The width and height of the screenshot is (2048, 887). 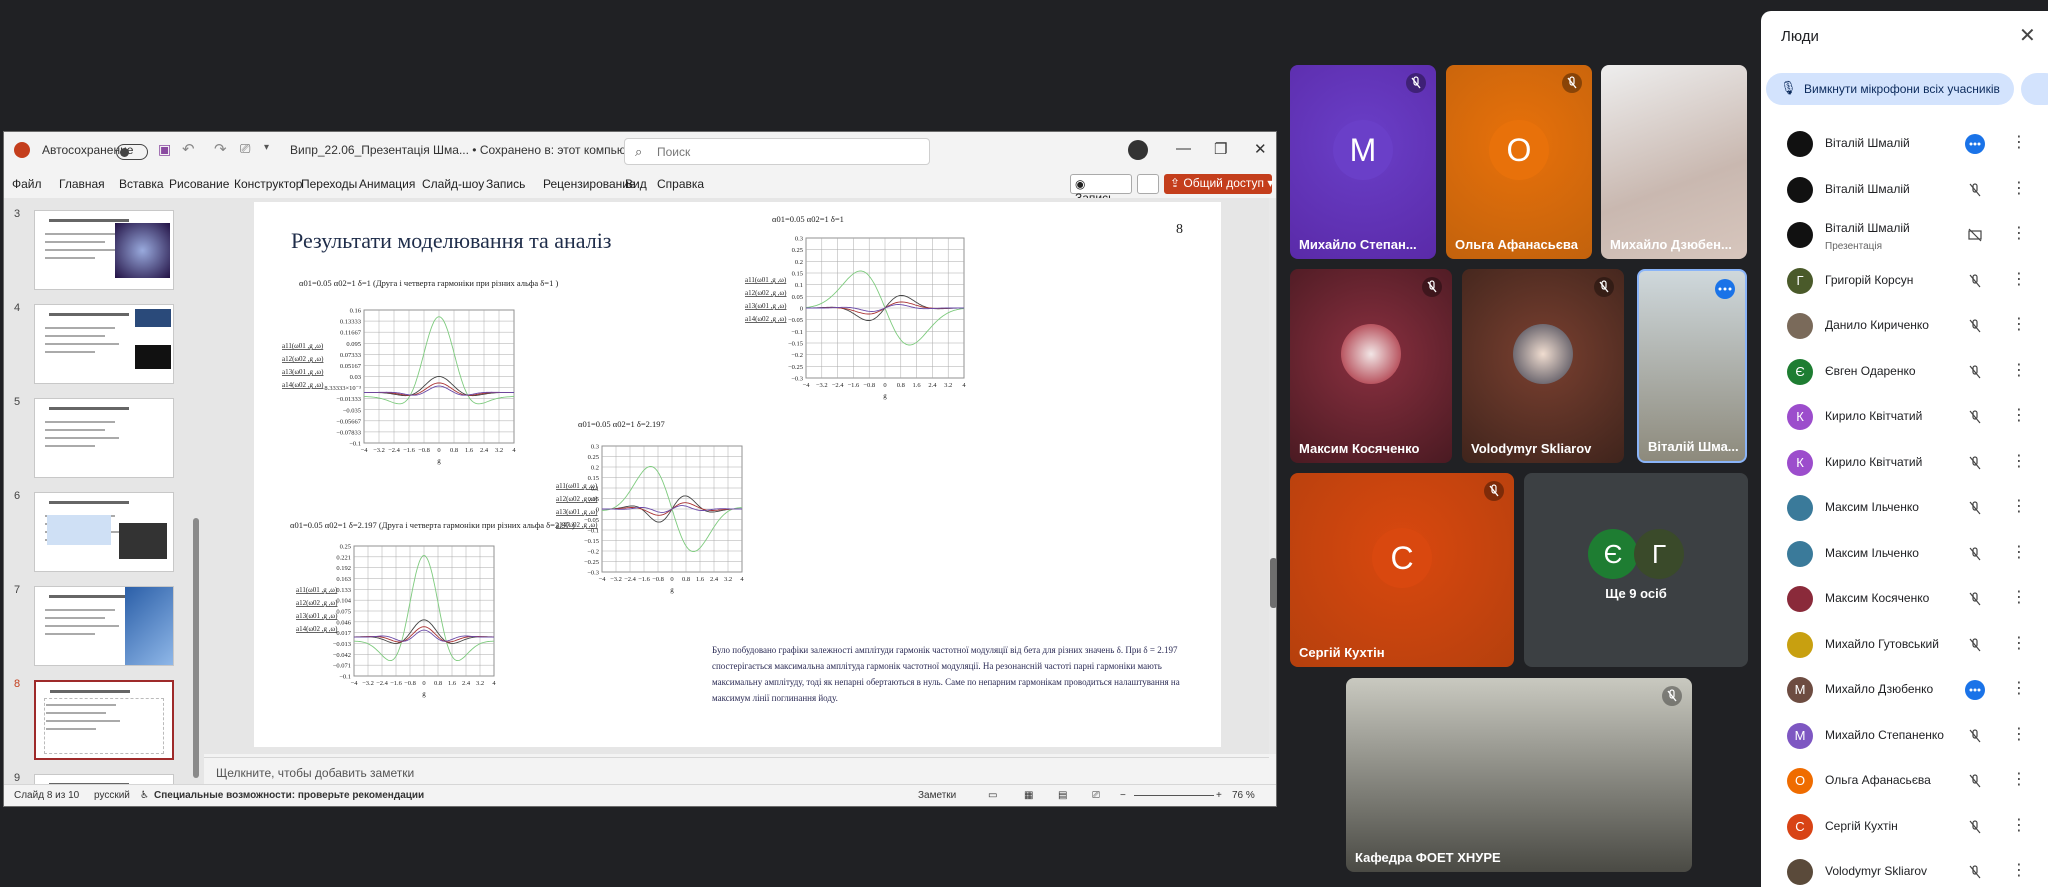 I want to click on participant-row: О Ольга Афанасьєва ⋮, so click(x=1904, y=780).